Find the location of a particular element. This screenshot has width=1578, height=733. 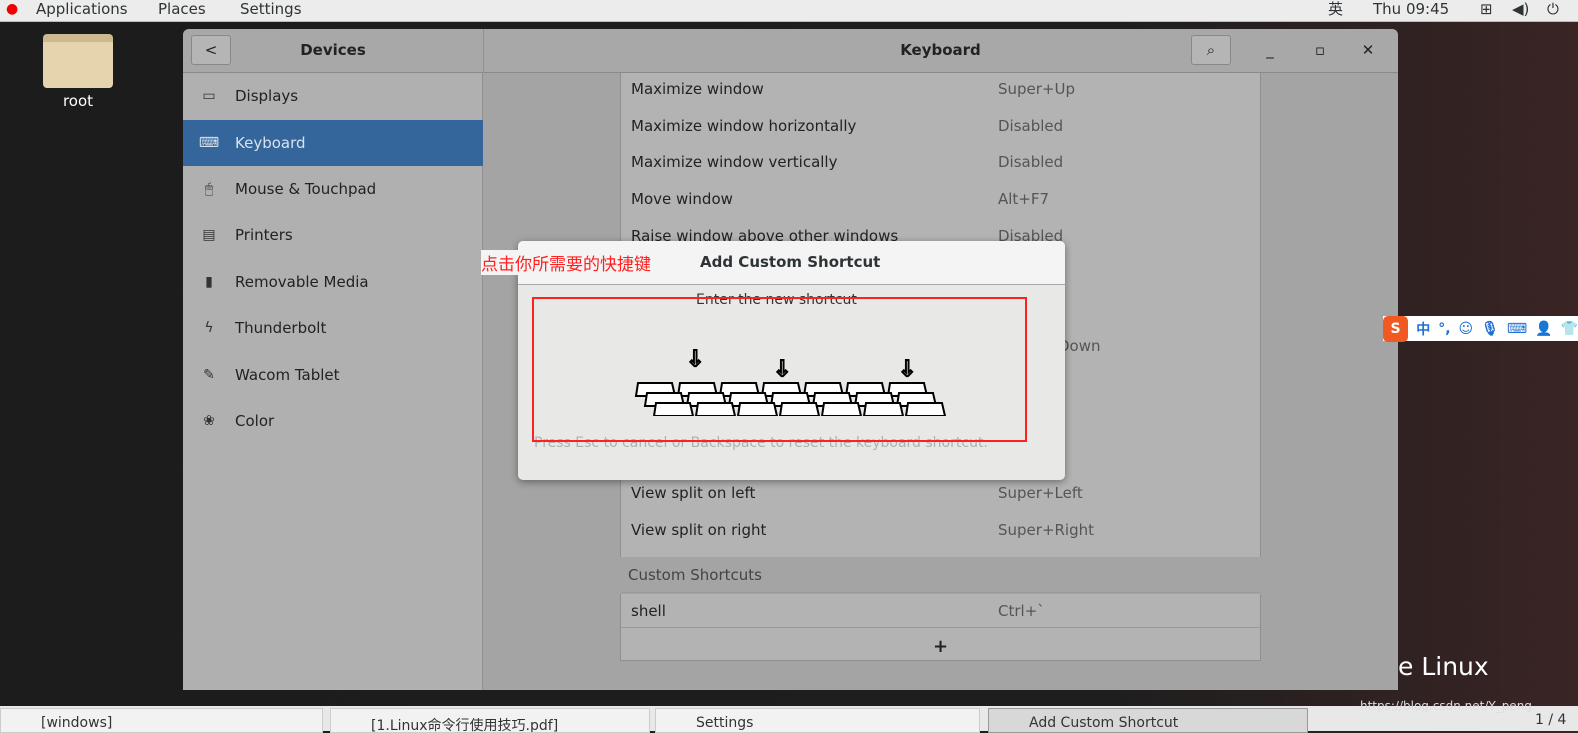

sidebar-item-keyboard: ⌨ Keyboard is located at coordinates (333, 143).